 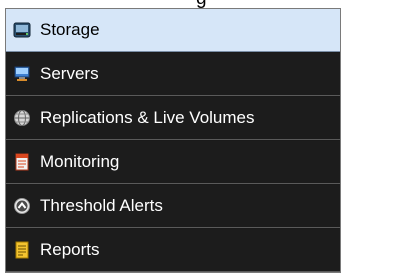 What do you see at coordinates (22, 206) in the screenshot?
I see `threshold-alerts-icon` at bounding box center [22, 206].